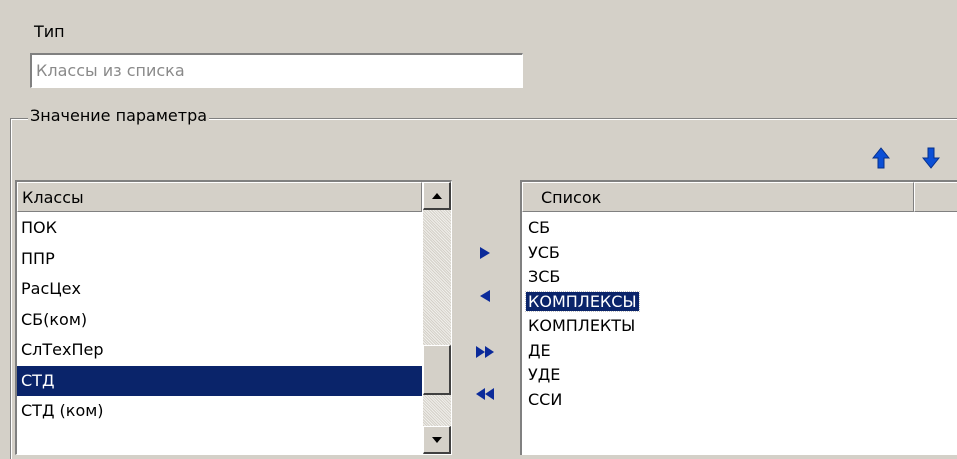 The height and width of the screenshot is (459, 957). I want to click on list-item: СТД, so click(219, 380).